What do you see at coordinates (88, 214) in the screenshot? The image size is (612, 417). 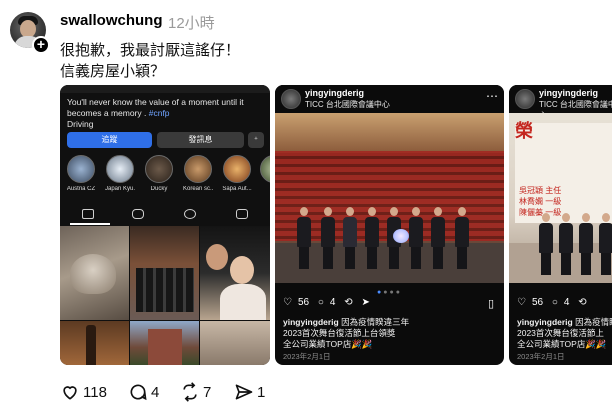 I see `grid-icon` at bounding box center [88, 214].